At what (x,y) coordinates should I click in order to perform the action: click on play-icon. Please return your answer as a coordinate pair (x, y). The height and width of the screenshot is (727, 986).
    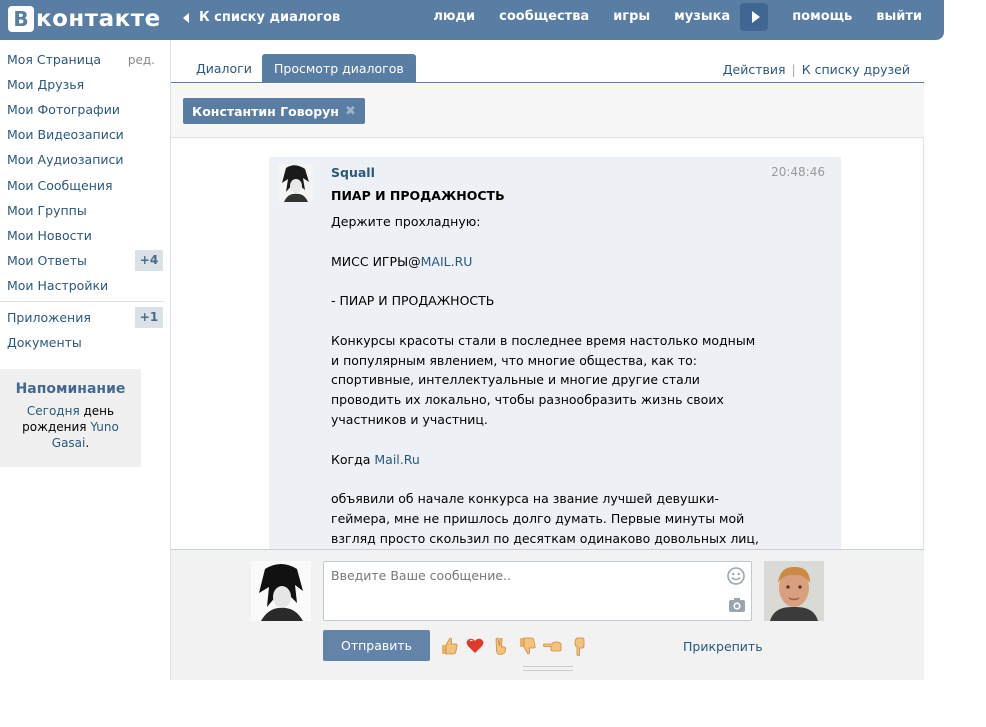
    Looking at the image, I should click on (755, 16).